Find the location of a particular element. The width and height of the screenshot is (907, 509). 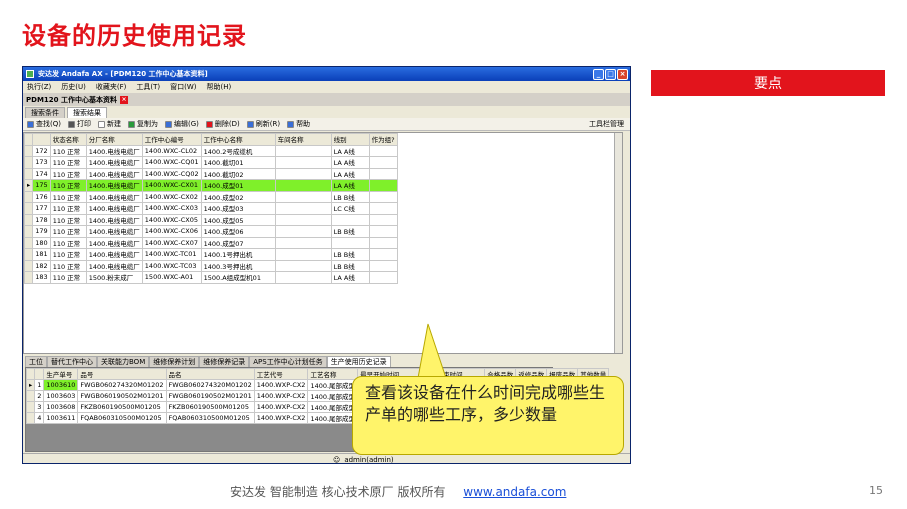

tab-search-conditions: 搜索条件 is located at coordinates (45, 112).